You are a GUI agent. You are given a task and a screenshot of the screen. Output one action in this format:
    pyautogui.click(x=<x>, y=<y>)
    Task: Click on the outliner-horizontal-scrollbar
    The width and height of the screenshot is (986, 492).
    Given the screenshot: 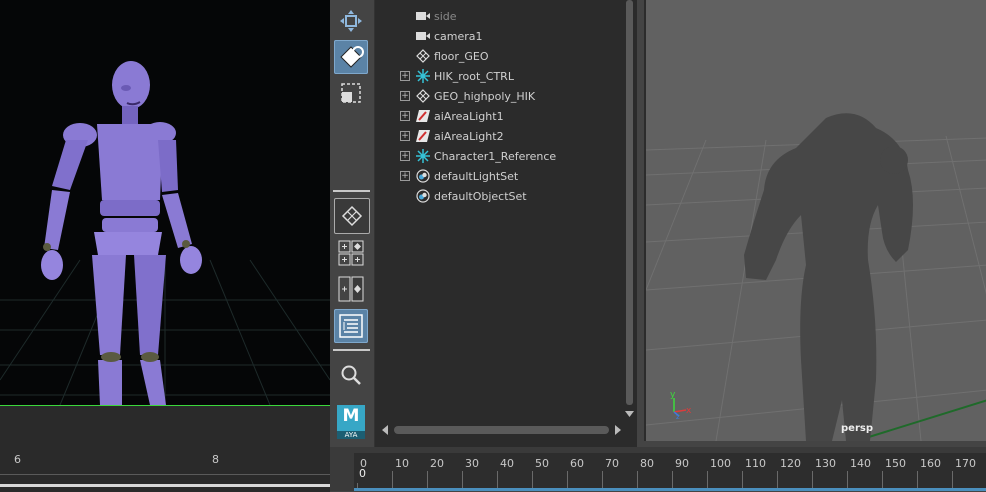 What is the action you would take?
    pyautogui.click(x=502, y=430)
    